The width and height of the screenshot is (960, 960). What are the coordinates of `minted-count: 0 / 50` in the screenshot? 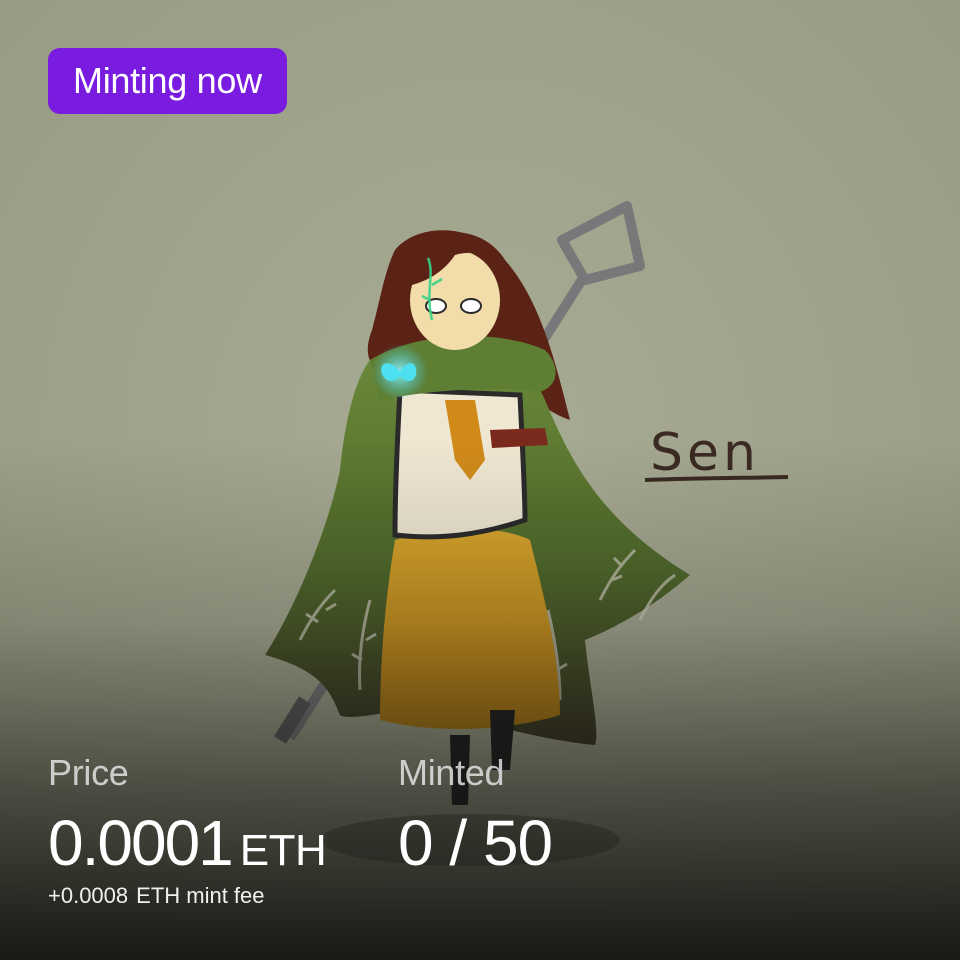 It's located at (475, 843).